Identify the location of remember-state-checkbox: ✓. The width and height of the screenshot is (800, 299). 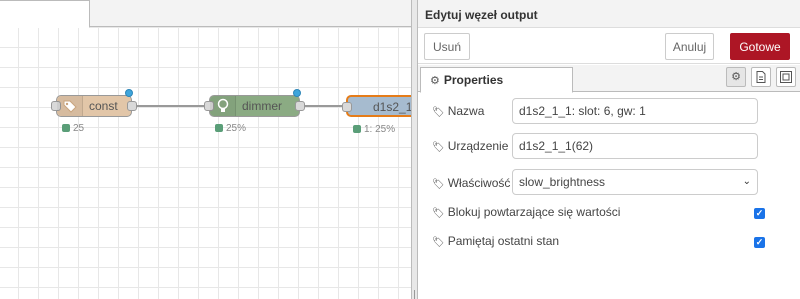
(759, 242).